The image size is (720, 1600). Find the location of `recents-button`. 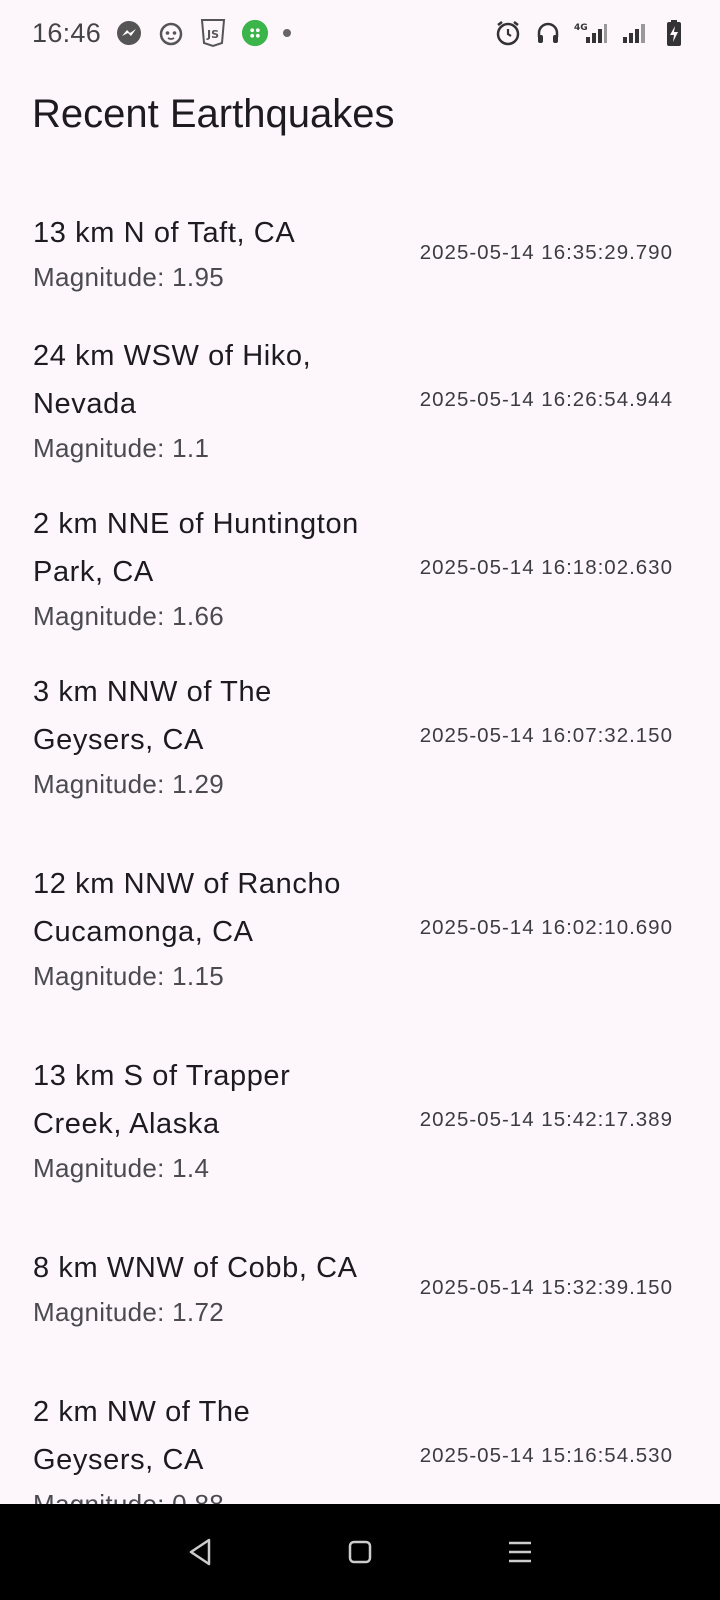

recents-button is located at coordinates (520, 1552).